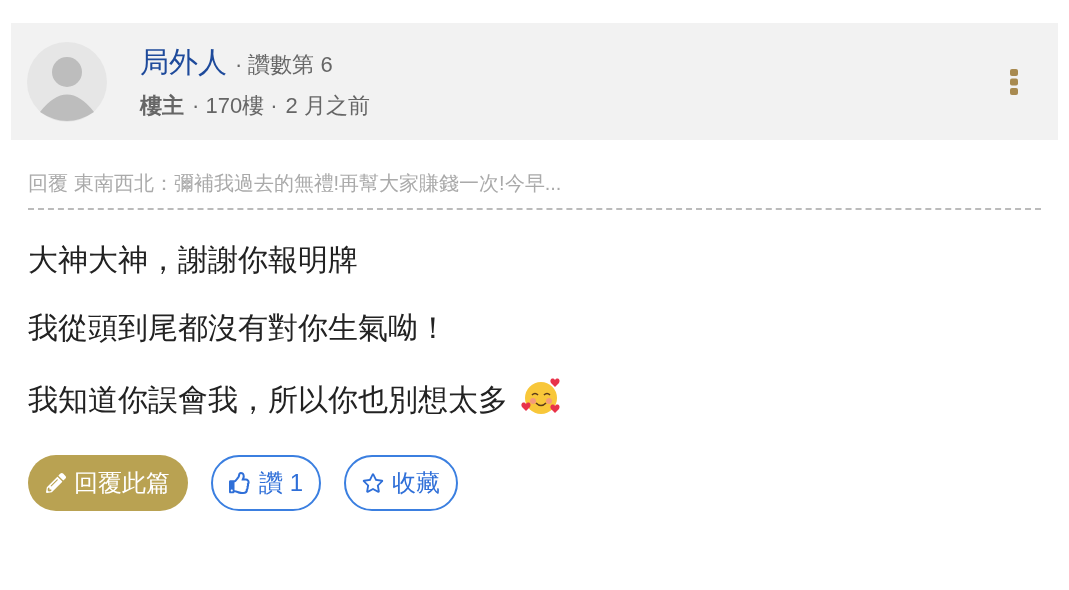 This screenshot has height=590, width=1069. I want to click on role-label: 樓主, so click(162, 105).